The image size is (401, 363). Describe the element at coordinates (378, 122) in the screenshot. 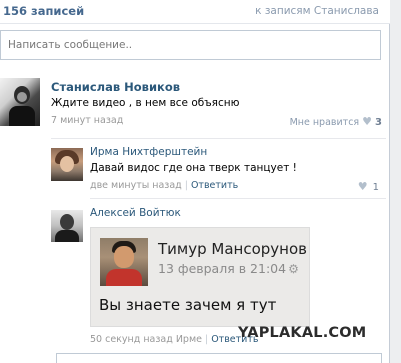

I see `like-count: 3` at that location.